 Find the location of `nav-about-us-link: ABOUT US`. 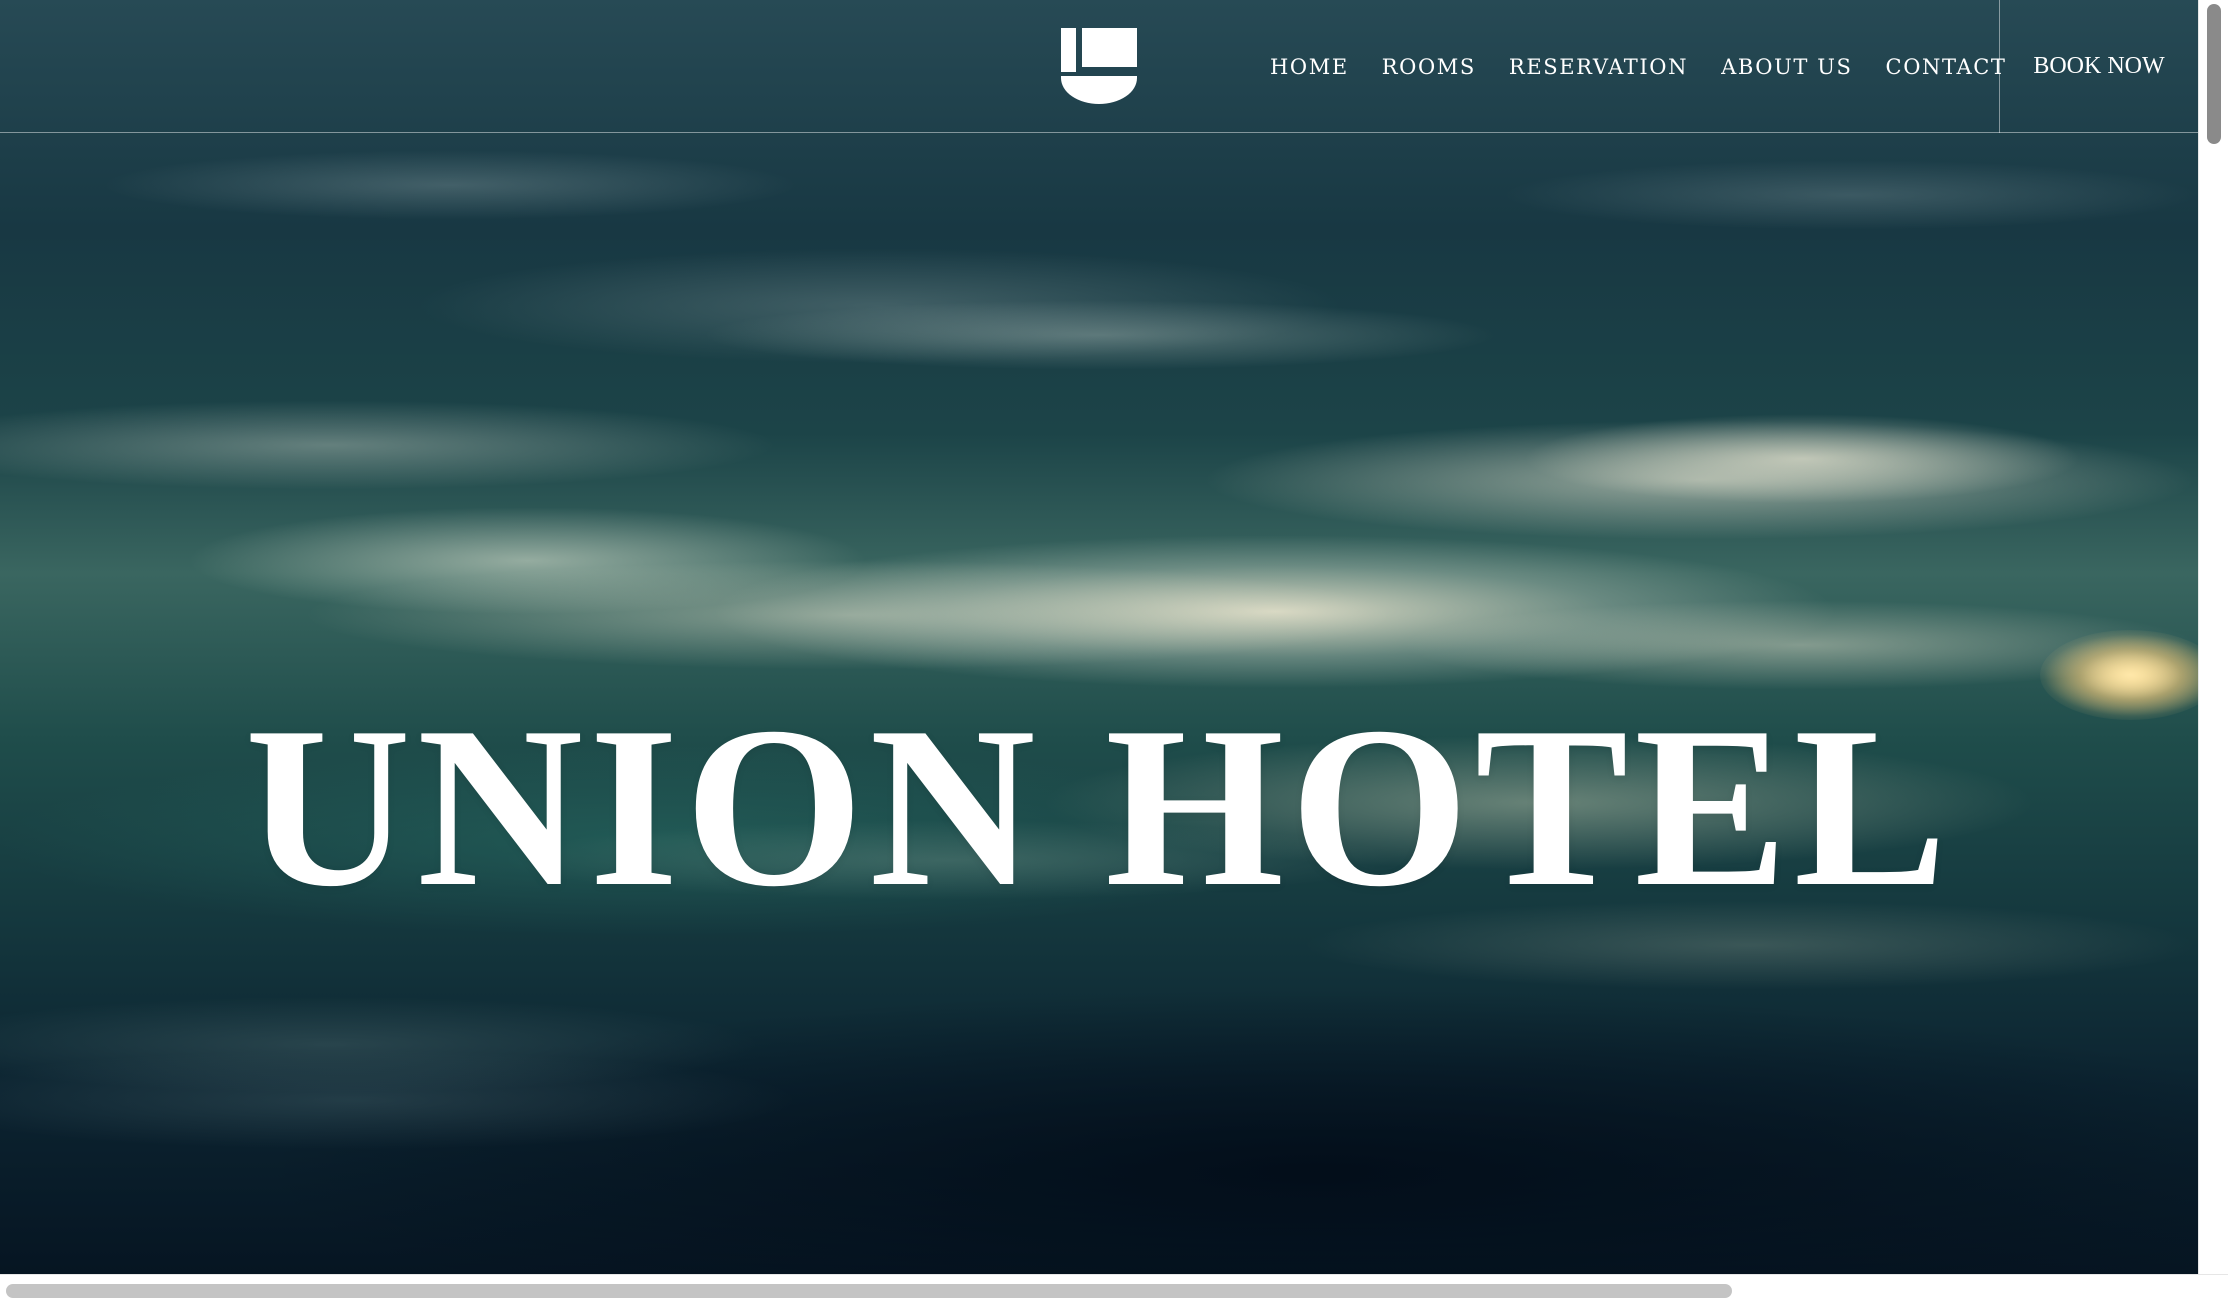

nav-about-us-link: ABOUT US is located at coordinates (1786, 67).